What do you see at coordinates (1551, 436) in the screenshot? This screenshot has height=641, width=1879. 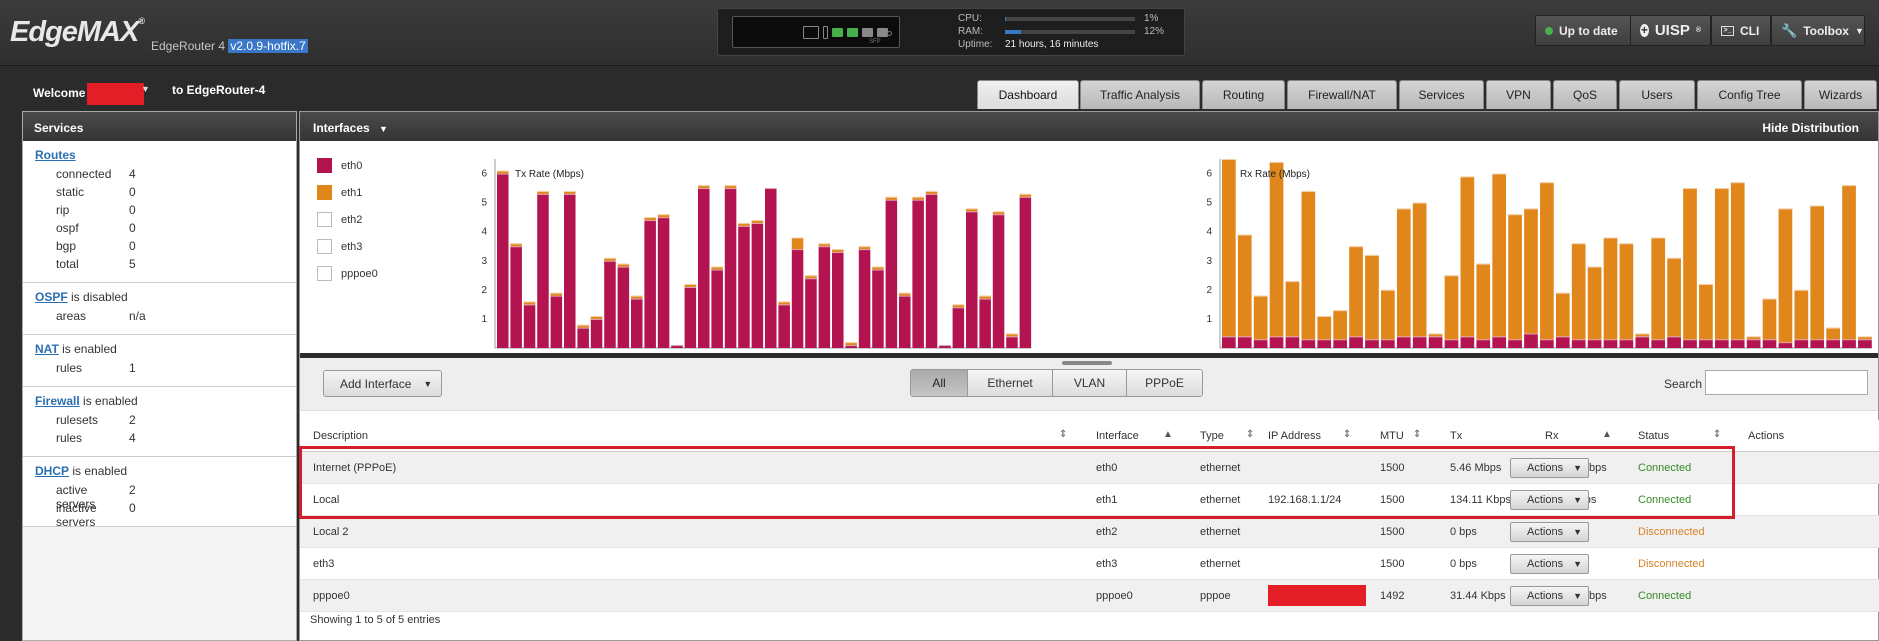 I see `column-rx: Rx` at bounding box center [1551, 436].